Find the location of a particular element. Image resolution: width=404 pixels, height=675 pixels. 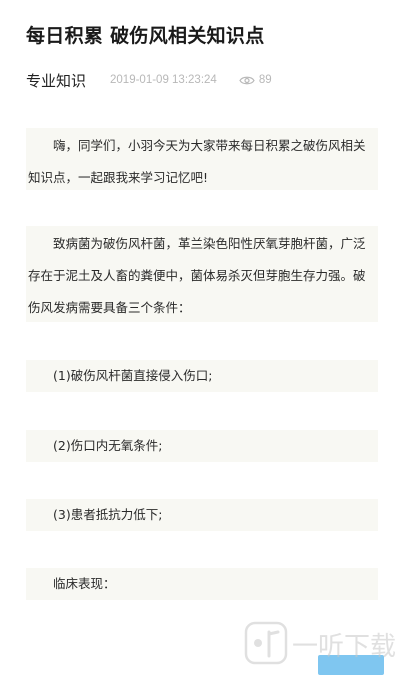

clinical-heading: 临床表现： is located at coordinates (202, 584).